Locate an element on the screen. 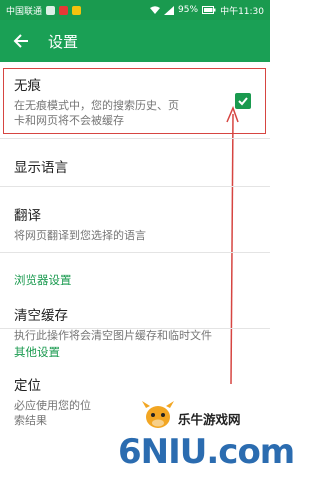  battery-icon is located at coordinates (209, 10).